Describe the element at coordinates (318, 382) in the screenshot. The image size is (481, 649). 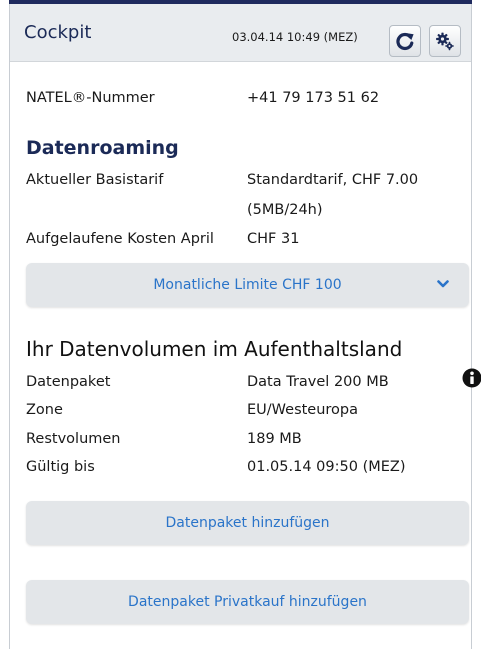
I see `data-package-value: Data Travel 200 MB` at that location.